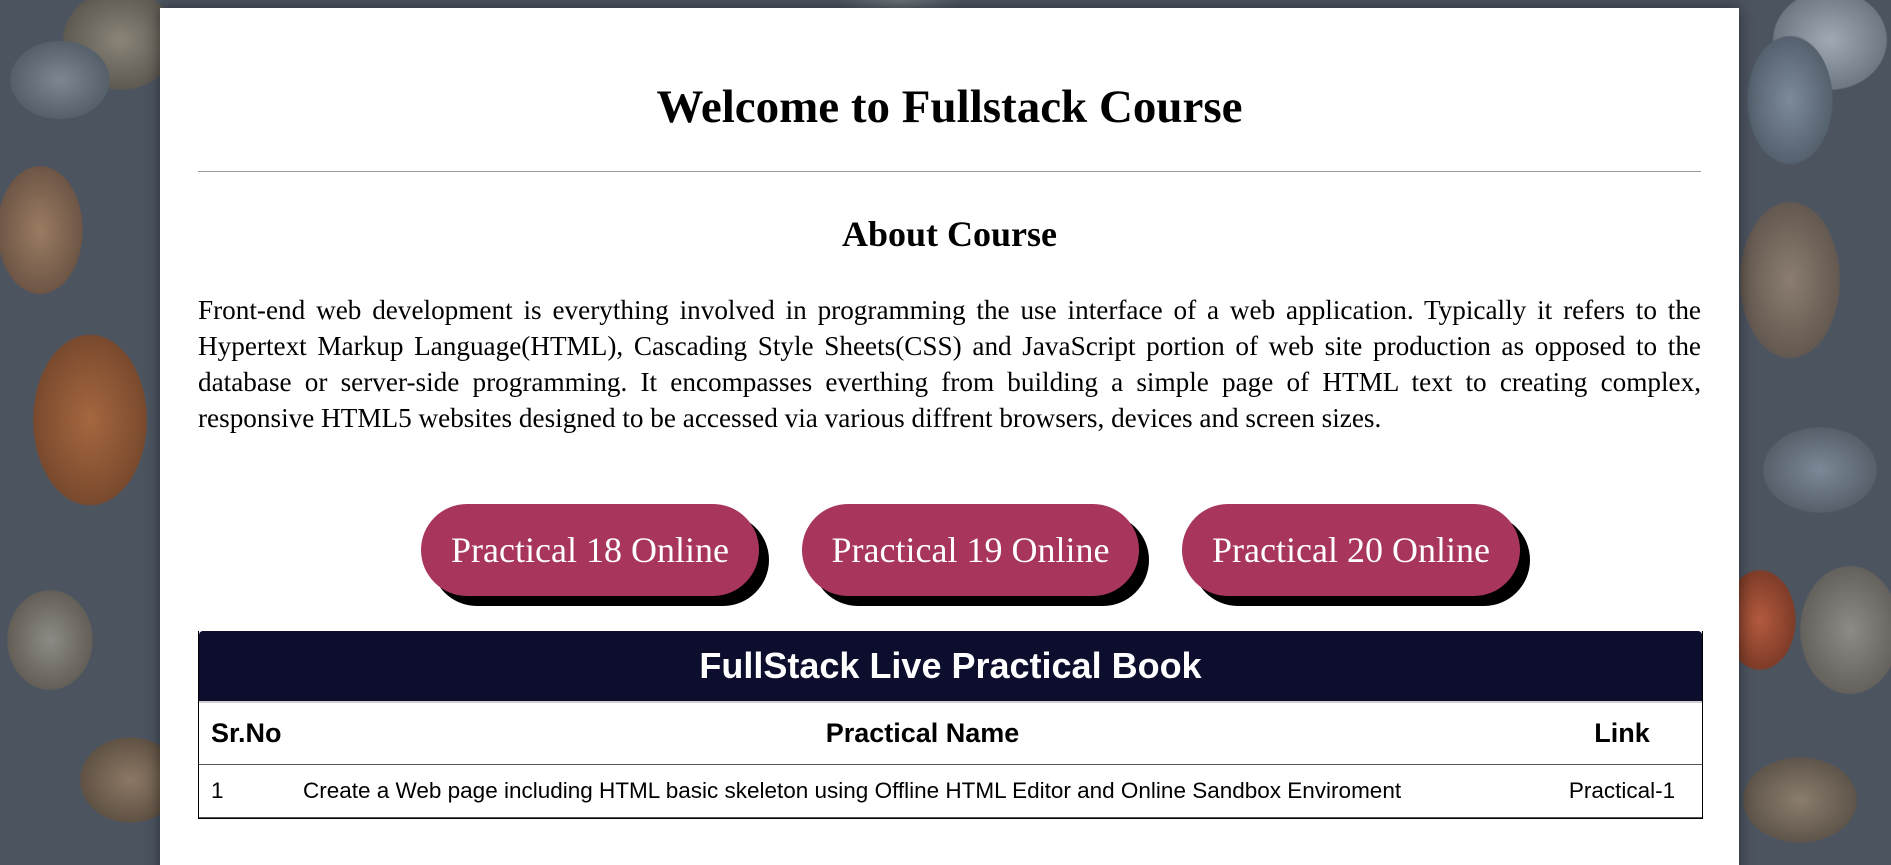 This screenshot has height=865, width=1891. I want to click on header-link: Link, so click(1622, 734).